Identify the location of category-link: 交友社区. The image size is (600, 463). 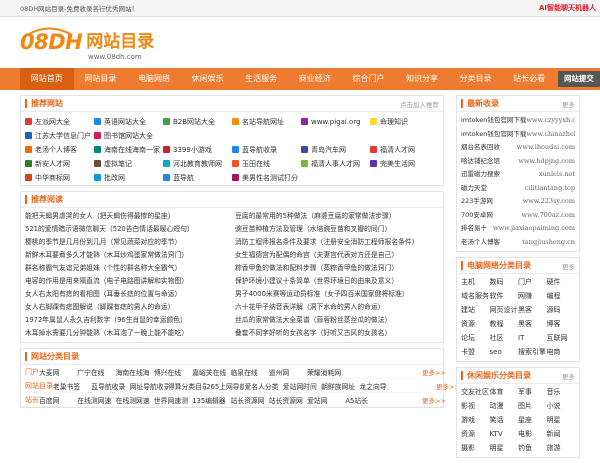
(475, 392).